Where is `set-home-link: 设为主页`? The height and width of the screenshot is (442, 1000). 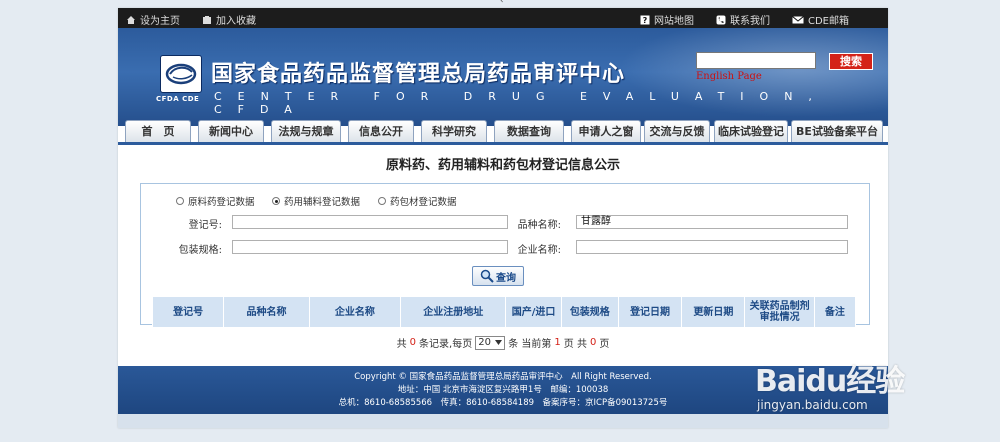
set-home-link: 设为主页 is located at coordinates (153, 19).